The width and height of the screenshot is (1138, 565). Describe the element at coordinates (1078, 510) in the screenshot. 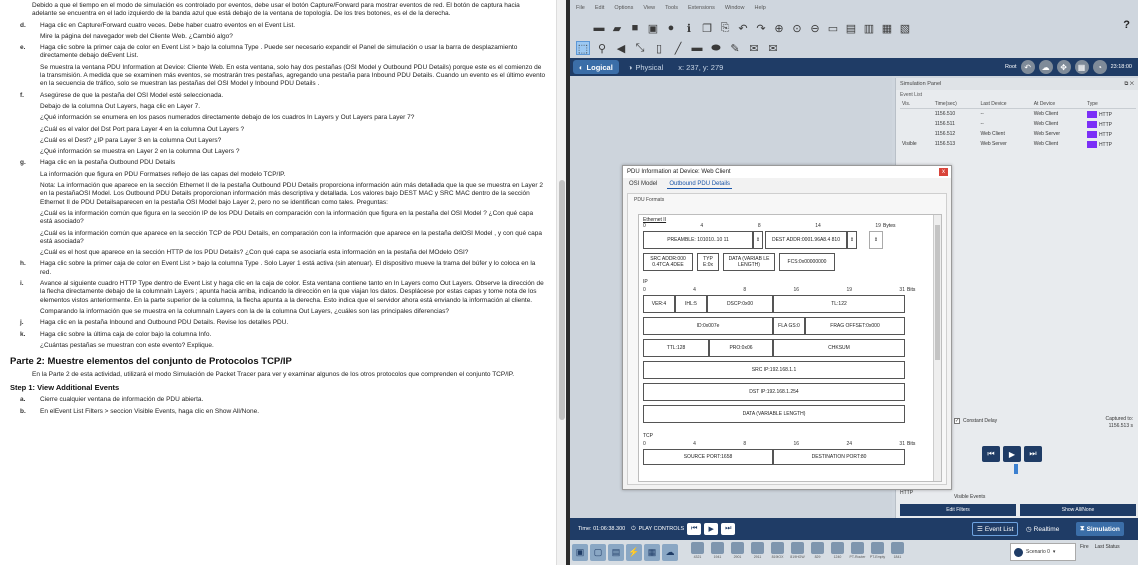

I see `show-all-none-button: Show All/None` at that location.